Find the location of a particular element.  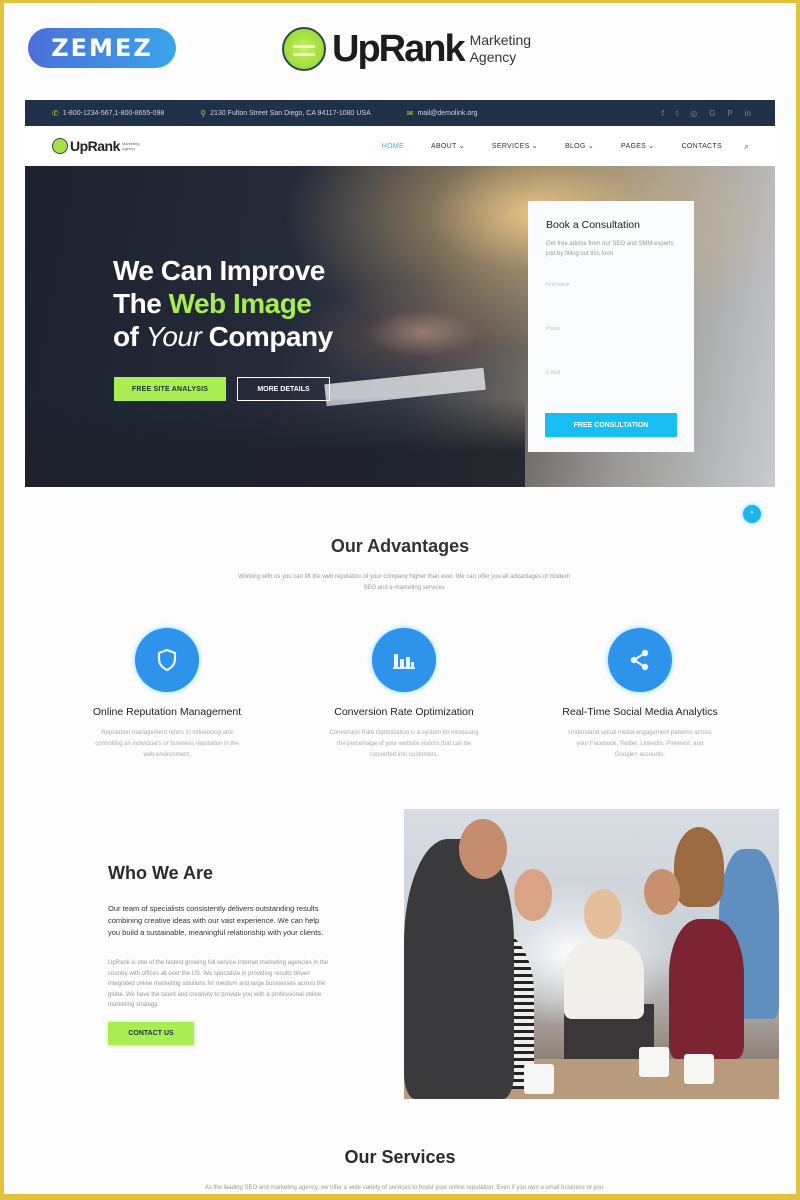

social-links: f t ◎ G P in is located at coordinates (706, 113).